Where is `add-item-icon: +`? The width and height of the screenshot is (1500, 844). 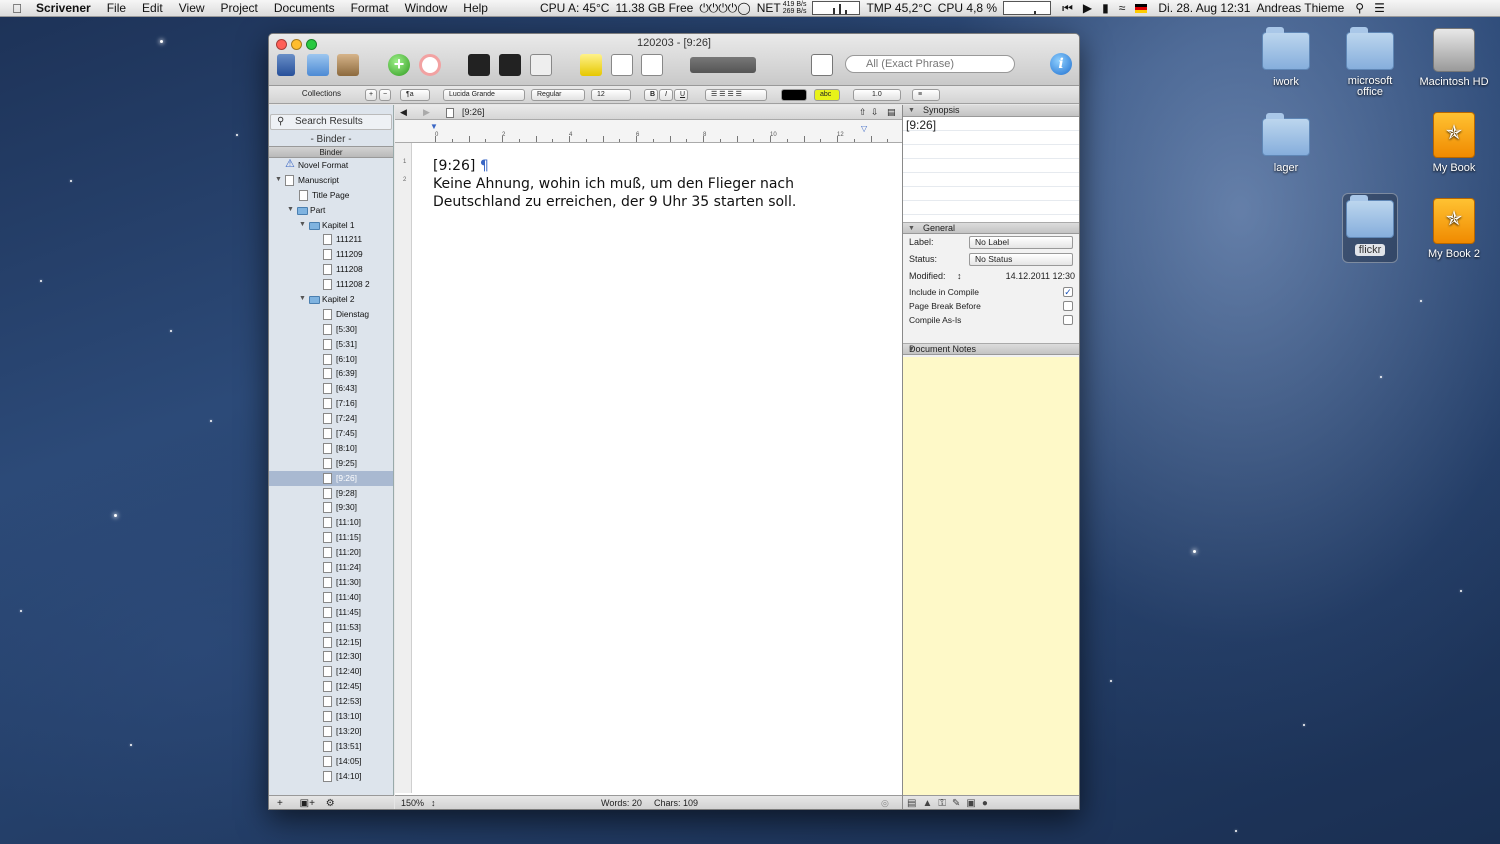
add-item-icon: + is located at coordinates (280, 803).